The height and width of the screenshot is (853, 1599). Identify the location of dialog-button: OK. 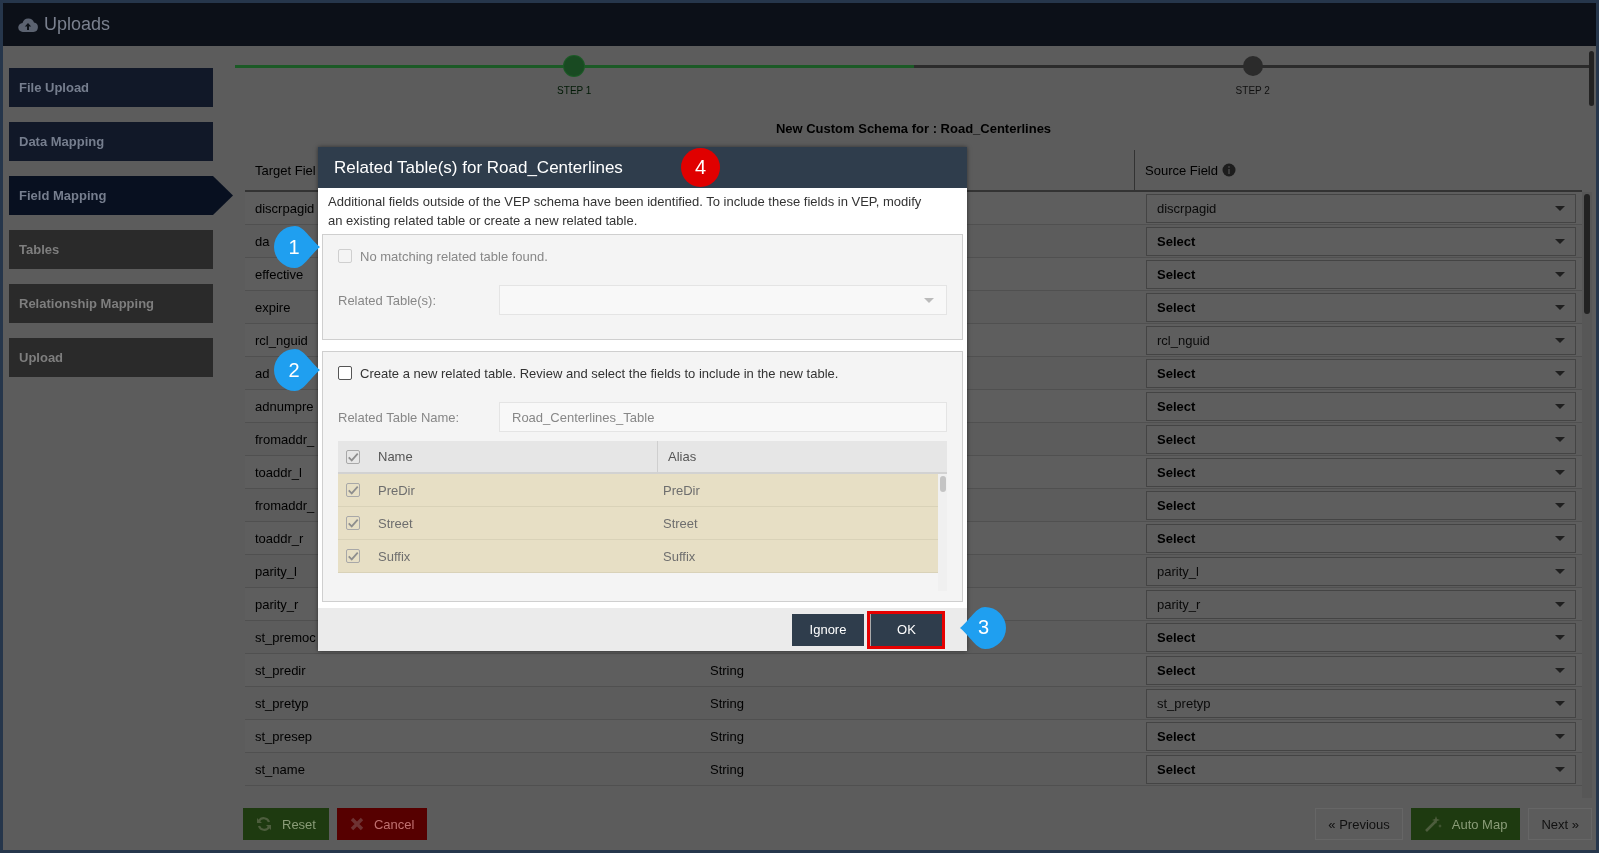
(906, 629).